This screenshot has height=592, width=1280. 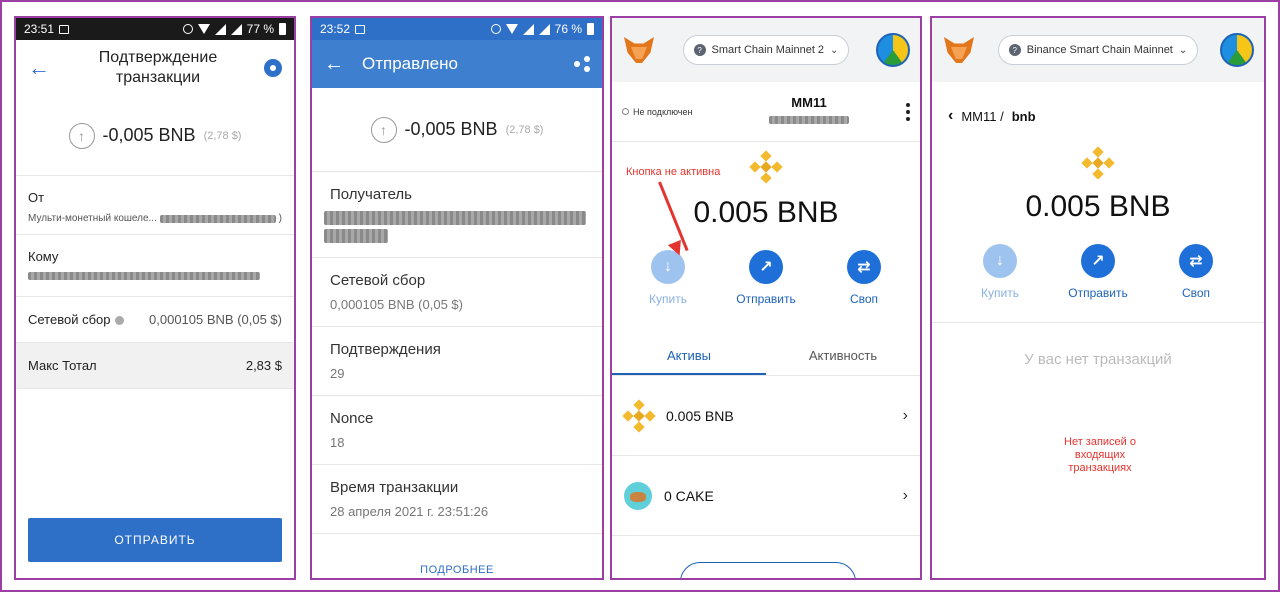 What do you see at coordinates (766, 416) in the screenshot?
I see `asset-row-bnb: 0.005 BNB ›` at bounding box center [766, 416].